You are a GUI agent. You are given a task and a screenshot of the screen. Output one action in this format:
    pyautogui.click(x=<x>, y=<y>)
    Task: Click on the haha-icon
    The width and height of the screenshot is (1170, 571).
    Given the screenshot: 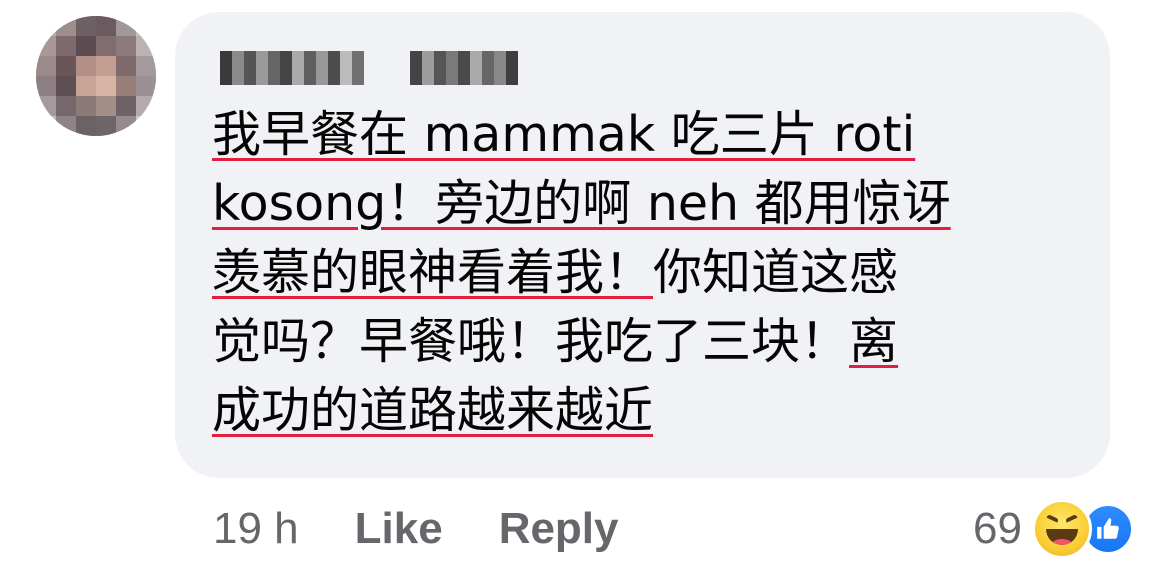 What is the action you would take?
    pyautogui.click(x=1062, y=529)
    